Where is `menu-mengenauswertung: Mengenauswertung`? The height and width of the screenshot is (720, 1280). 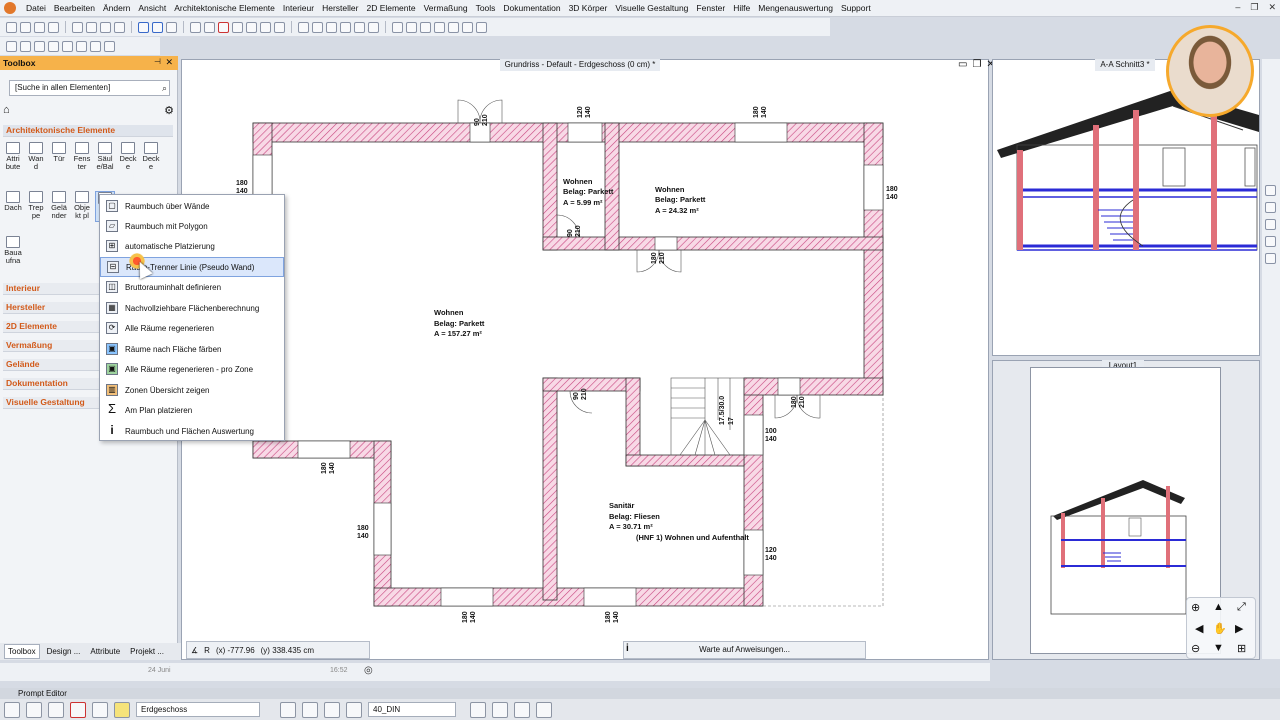 menu-mengenauswertung: Mengenauswertung is located at coordinates (795, 8).